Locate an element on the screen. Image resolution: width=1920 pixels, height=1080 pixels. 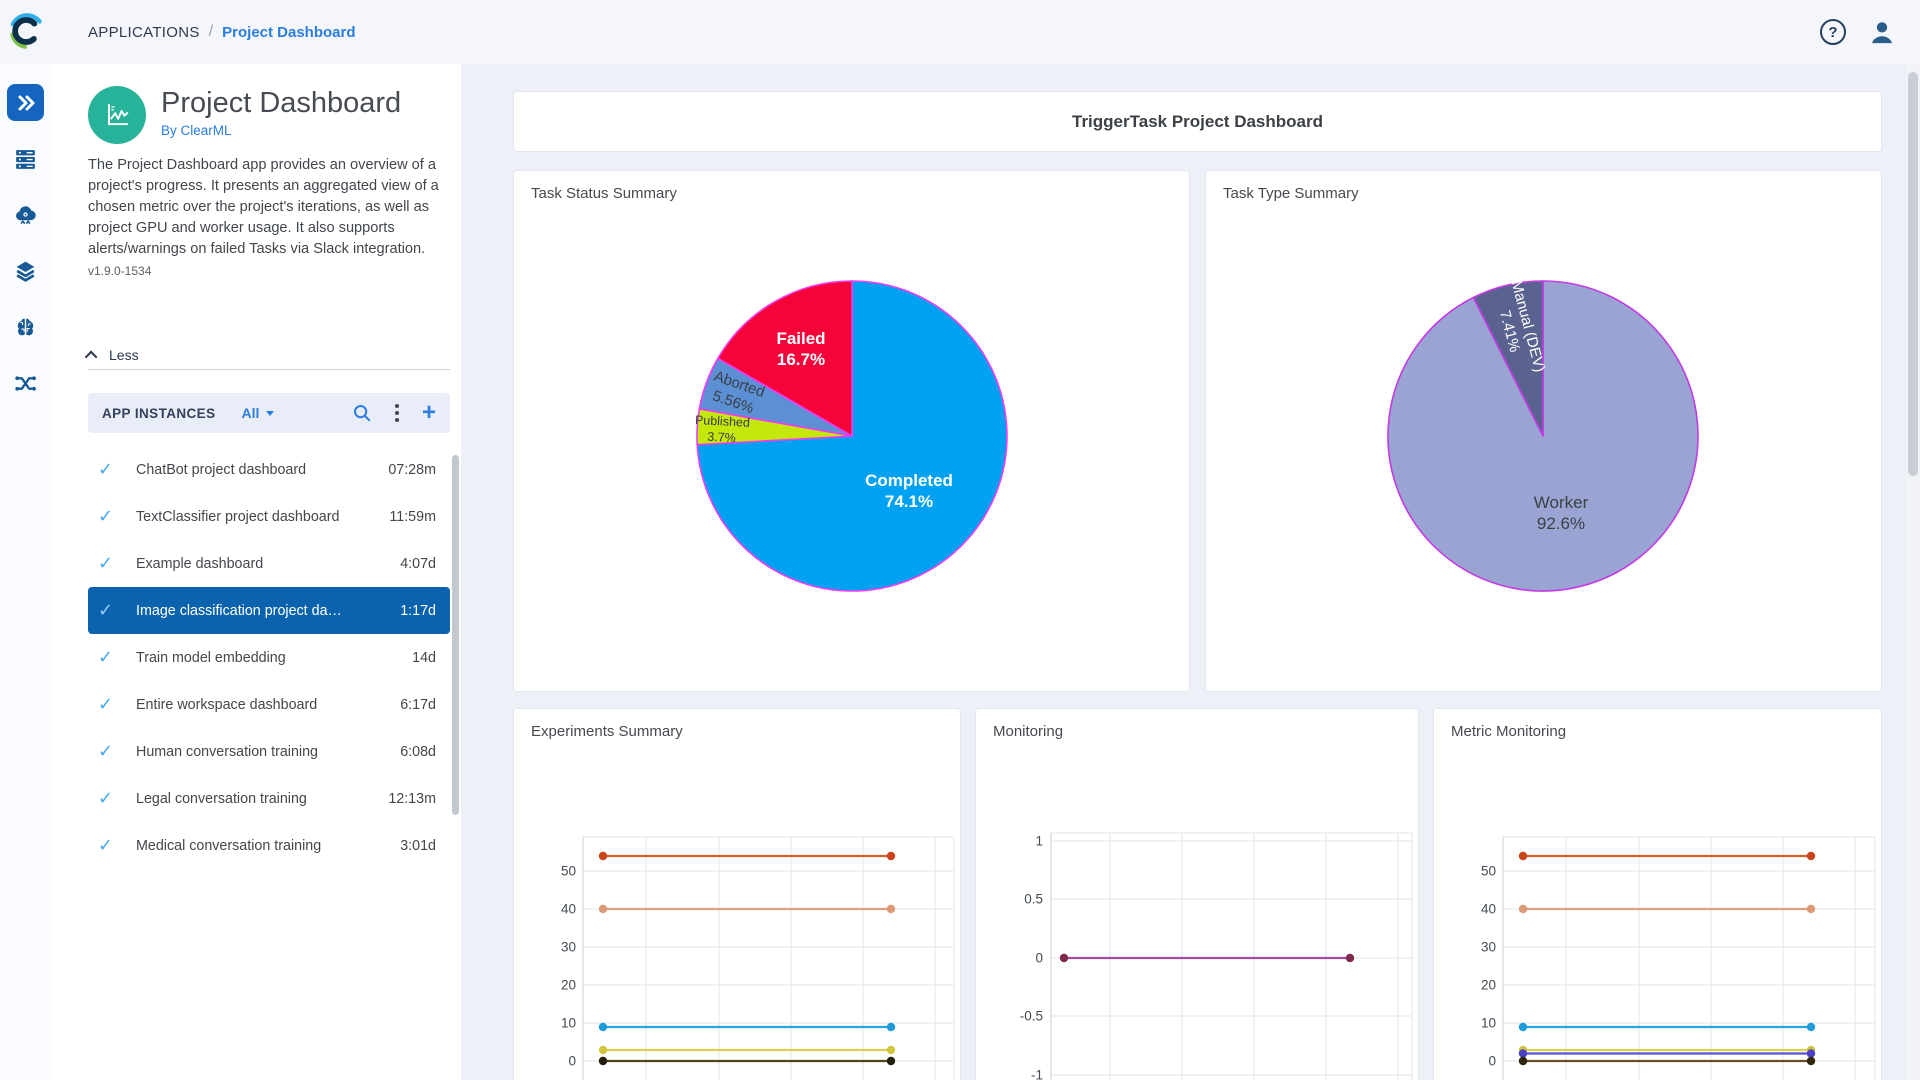
list-item: ✓ Human conversation training 6:08d is located at coordinates (269, 751).